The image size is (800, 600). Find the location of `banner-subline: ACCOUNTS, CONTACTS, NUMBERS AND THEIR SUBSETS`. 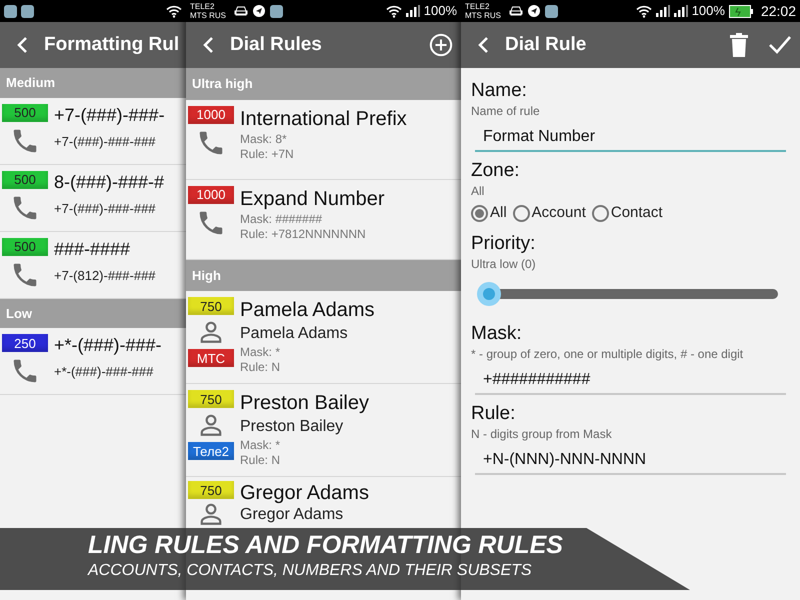

banner-subline: ACCOUNTS, CONTACTS, NUMBERS AND THEIR SUBSETS is located at coordinates (310, 571).